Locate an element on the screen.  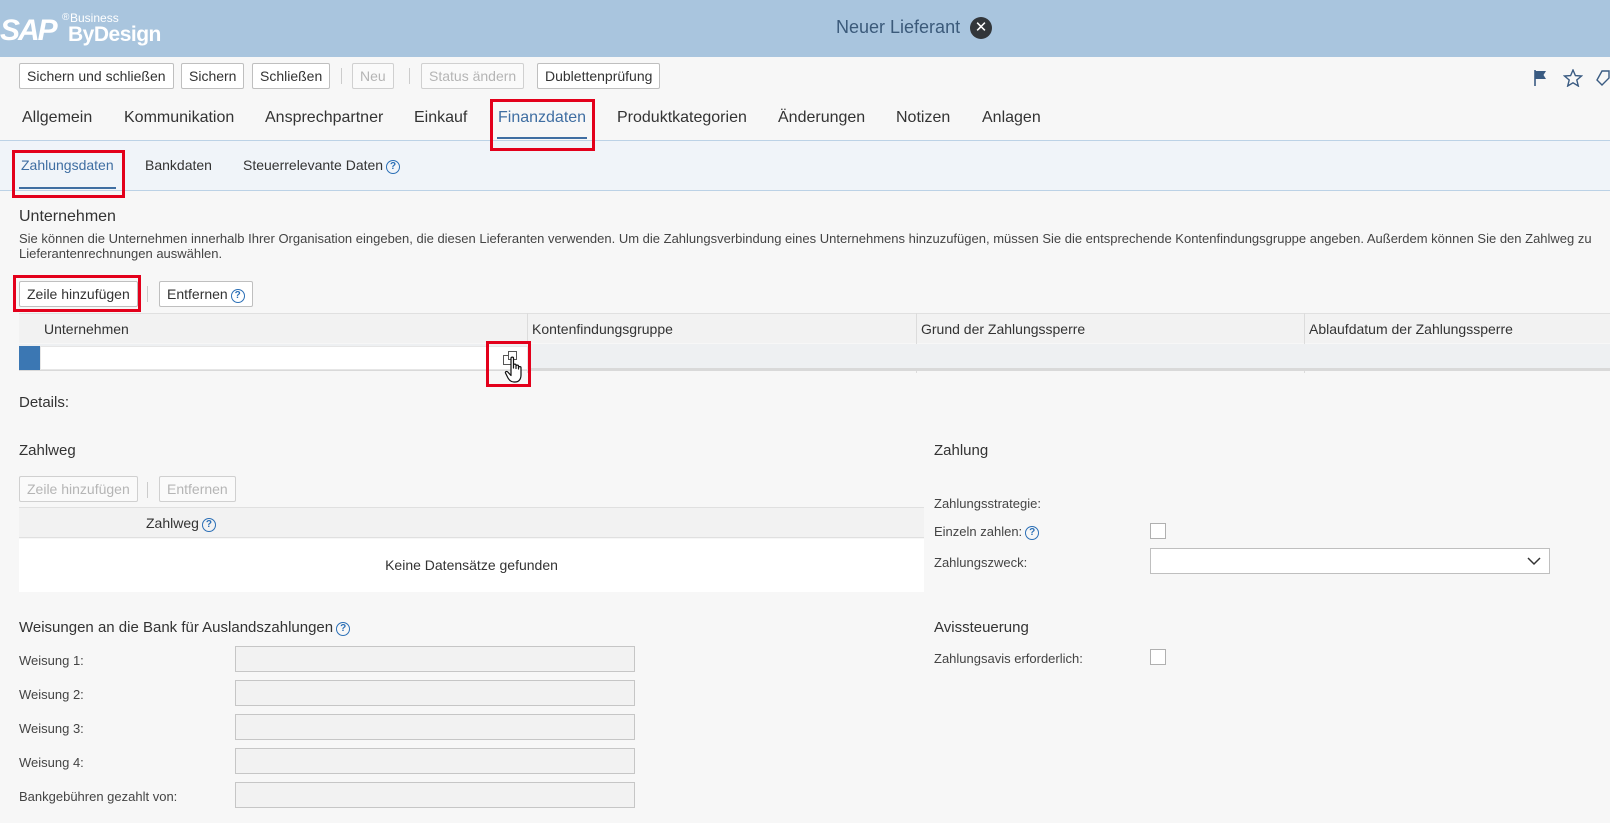
remove-button: Entfernen? is located at coordinates (206, 294).